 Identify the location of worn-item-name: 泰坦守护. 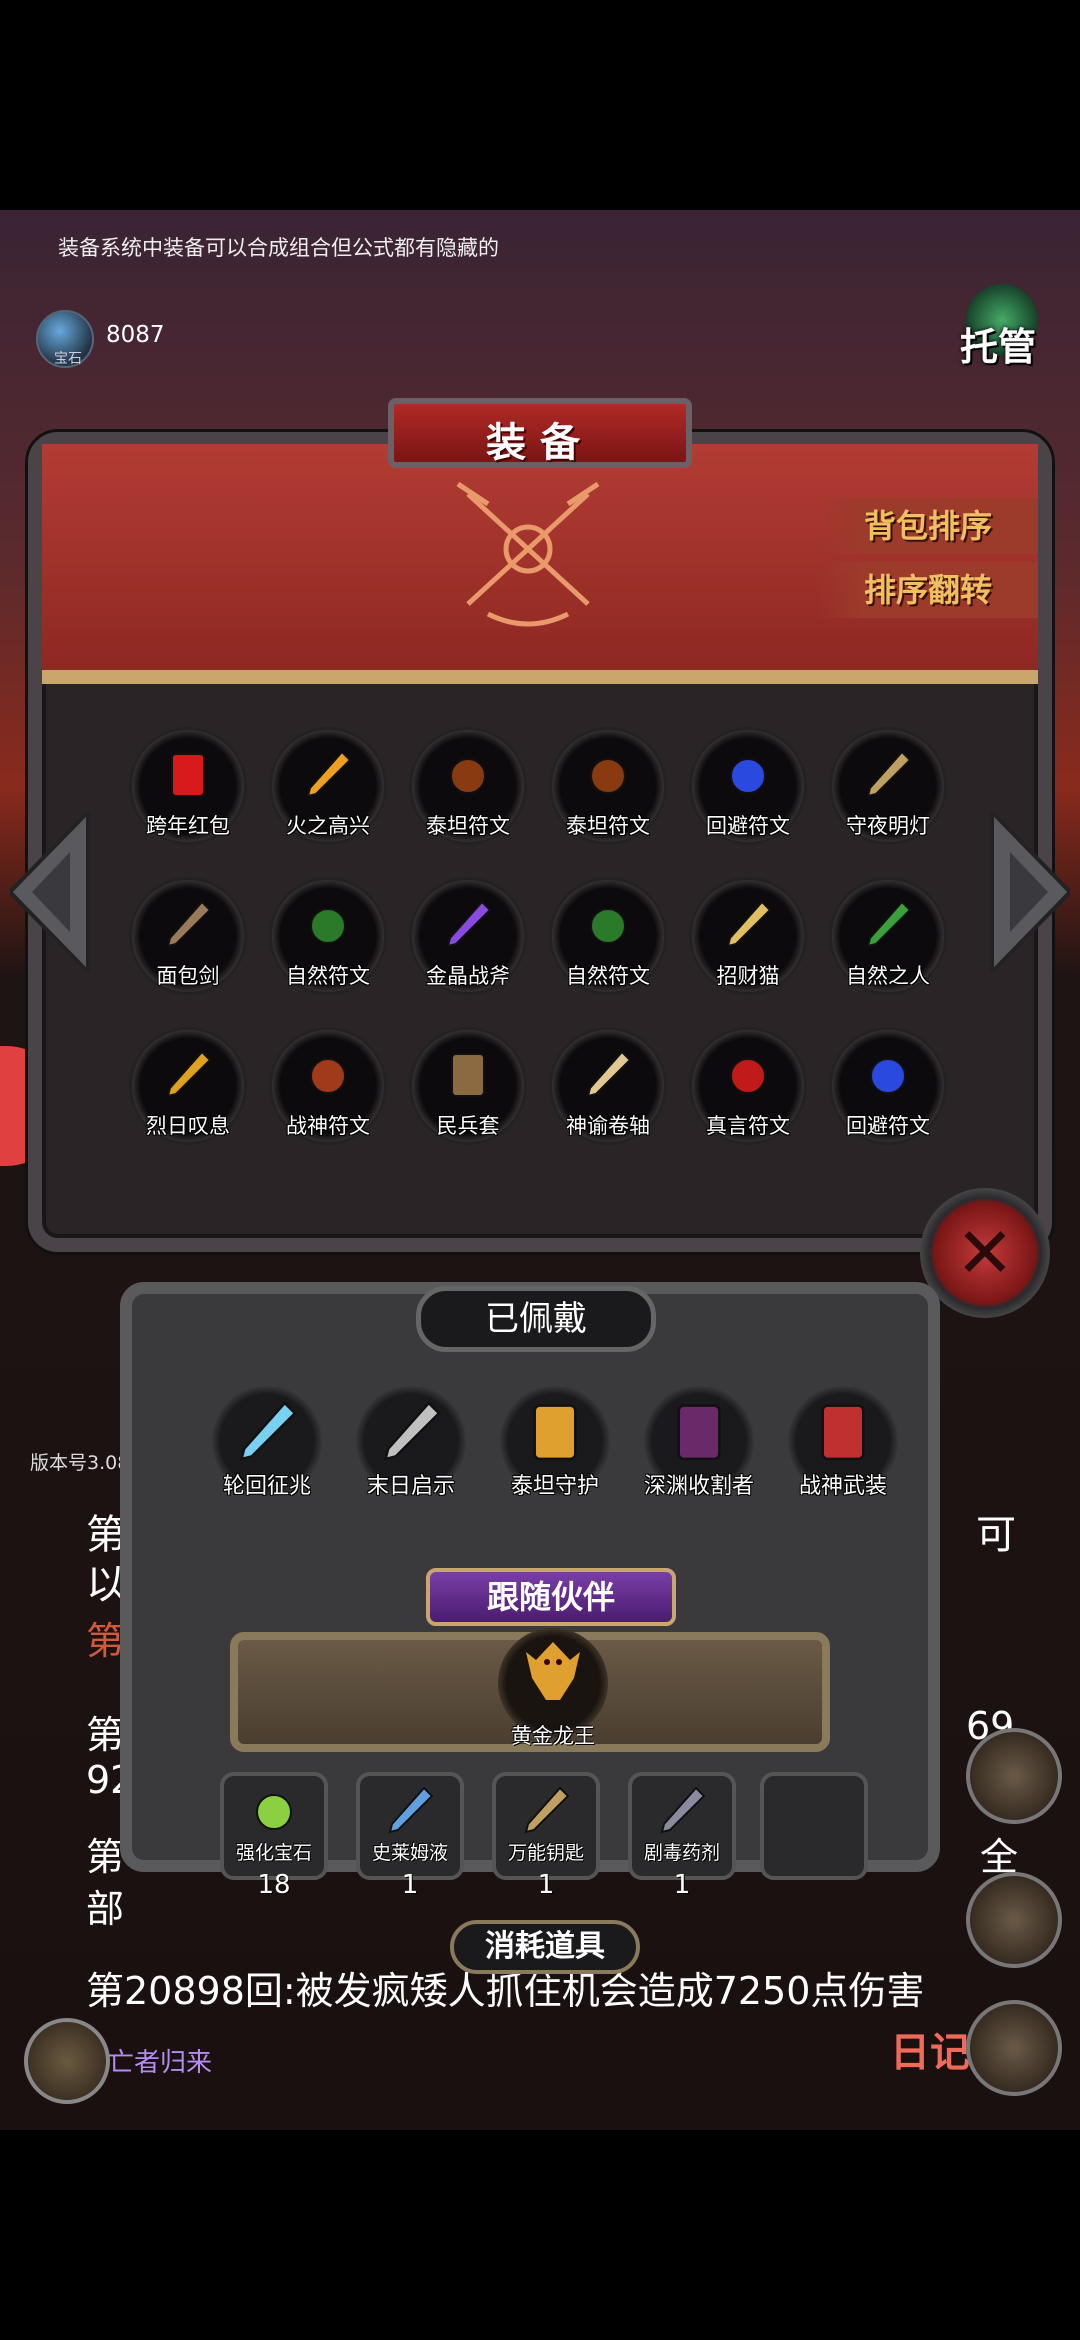
(554, 1486).